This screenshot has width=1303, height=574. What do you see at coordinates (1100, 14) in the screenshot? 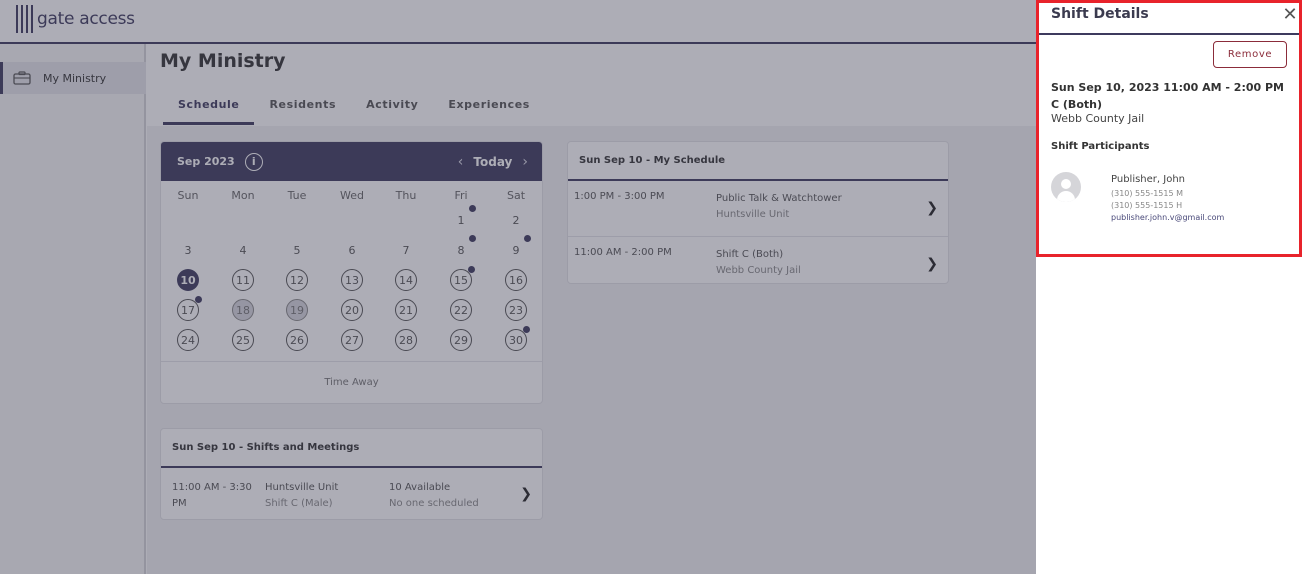
I see `panel-title: Shift Details` at bounding box center [1100, 14].